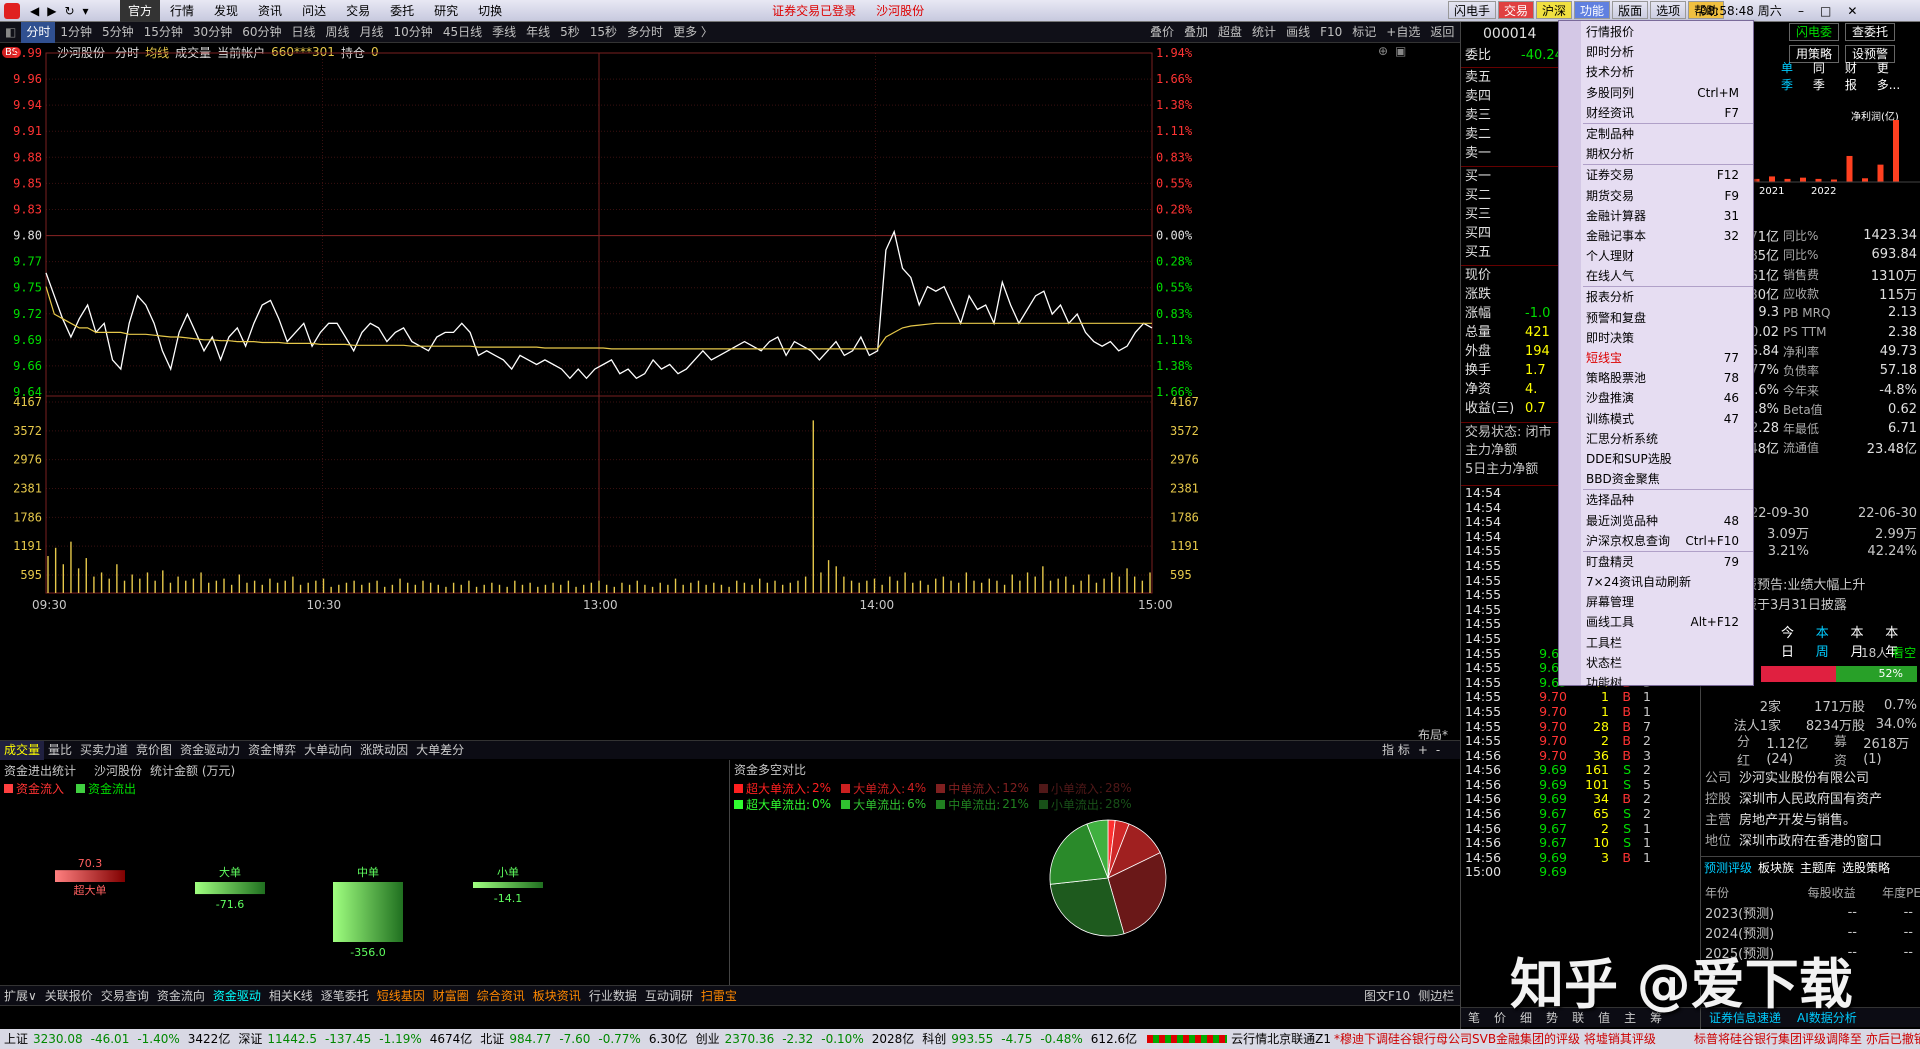 The height and width of the screenshot is (1049, 1920). What do you see at coordinates (1656, 562) in the screenshot?
I see `menu-item-26: 盯盘精灵 79` at bounding box center [1656, 562].